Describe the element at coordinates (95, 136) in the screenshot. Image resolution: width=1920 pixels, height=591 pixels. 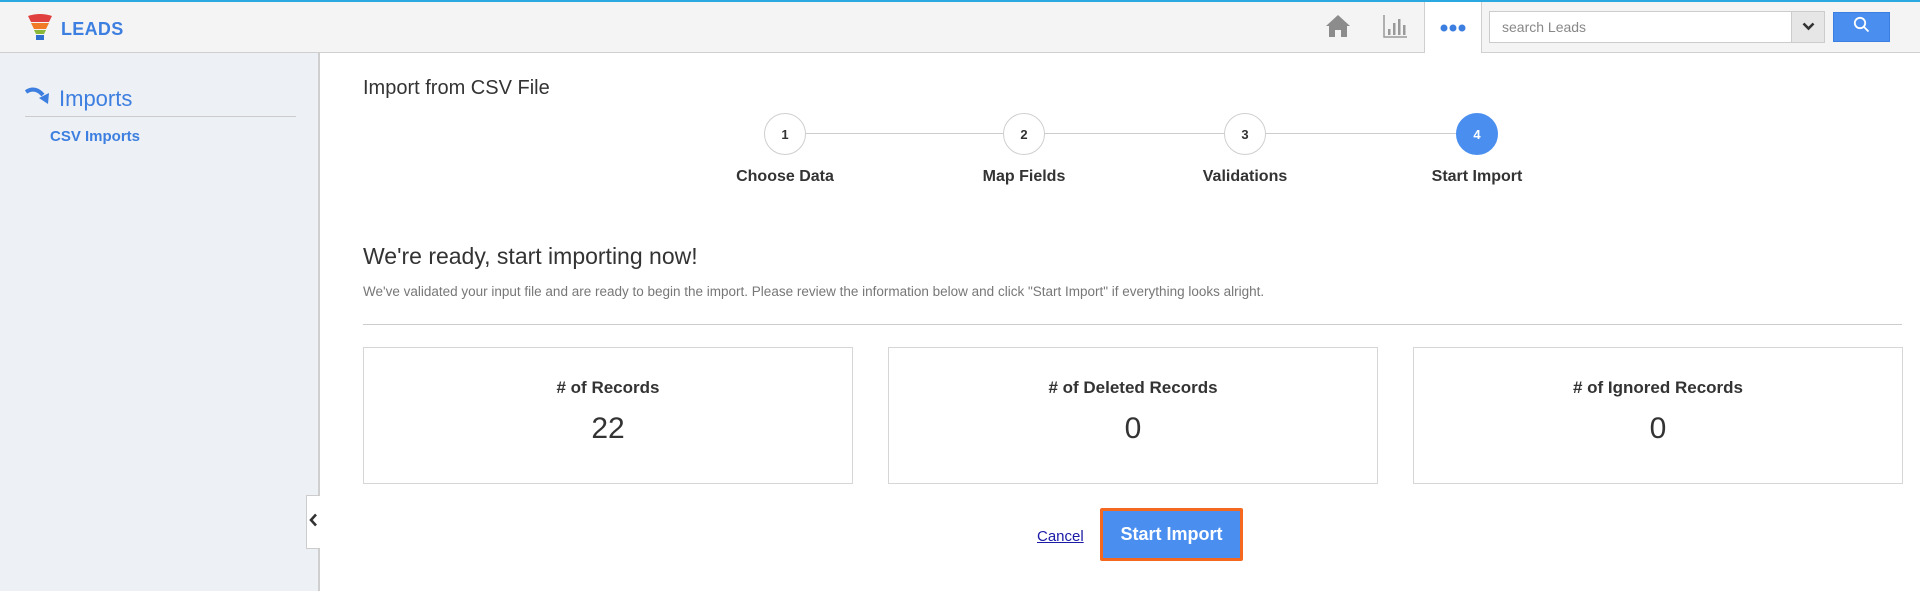
I see `sidebar-item-csv-imports: CSV Imports` at that location.